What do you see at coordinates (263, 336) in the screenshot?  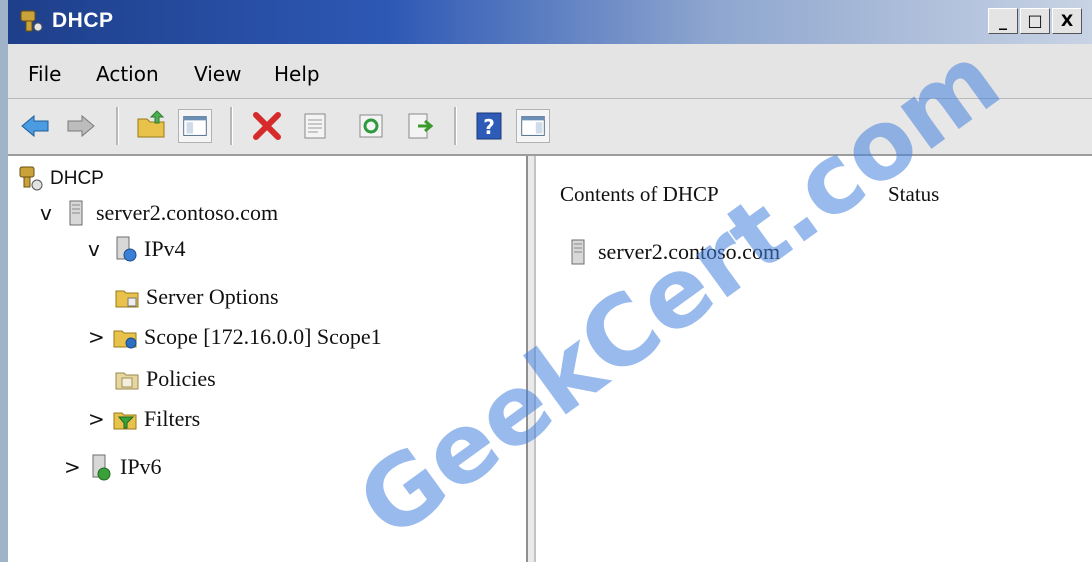 I see `tree-label-scope: Scope [172.16.0.0] Scope1` at bounding box center [263, 336].